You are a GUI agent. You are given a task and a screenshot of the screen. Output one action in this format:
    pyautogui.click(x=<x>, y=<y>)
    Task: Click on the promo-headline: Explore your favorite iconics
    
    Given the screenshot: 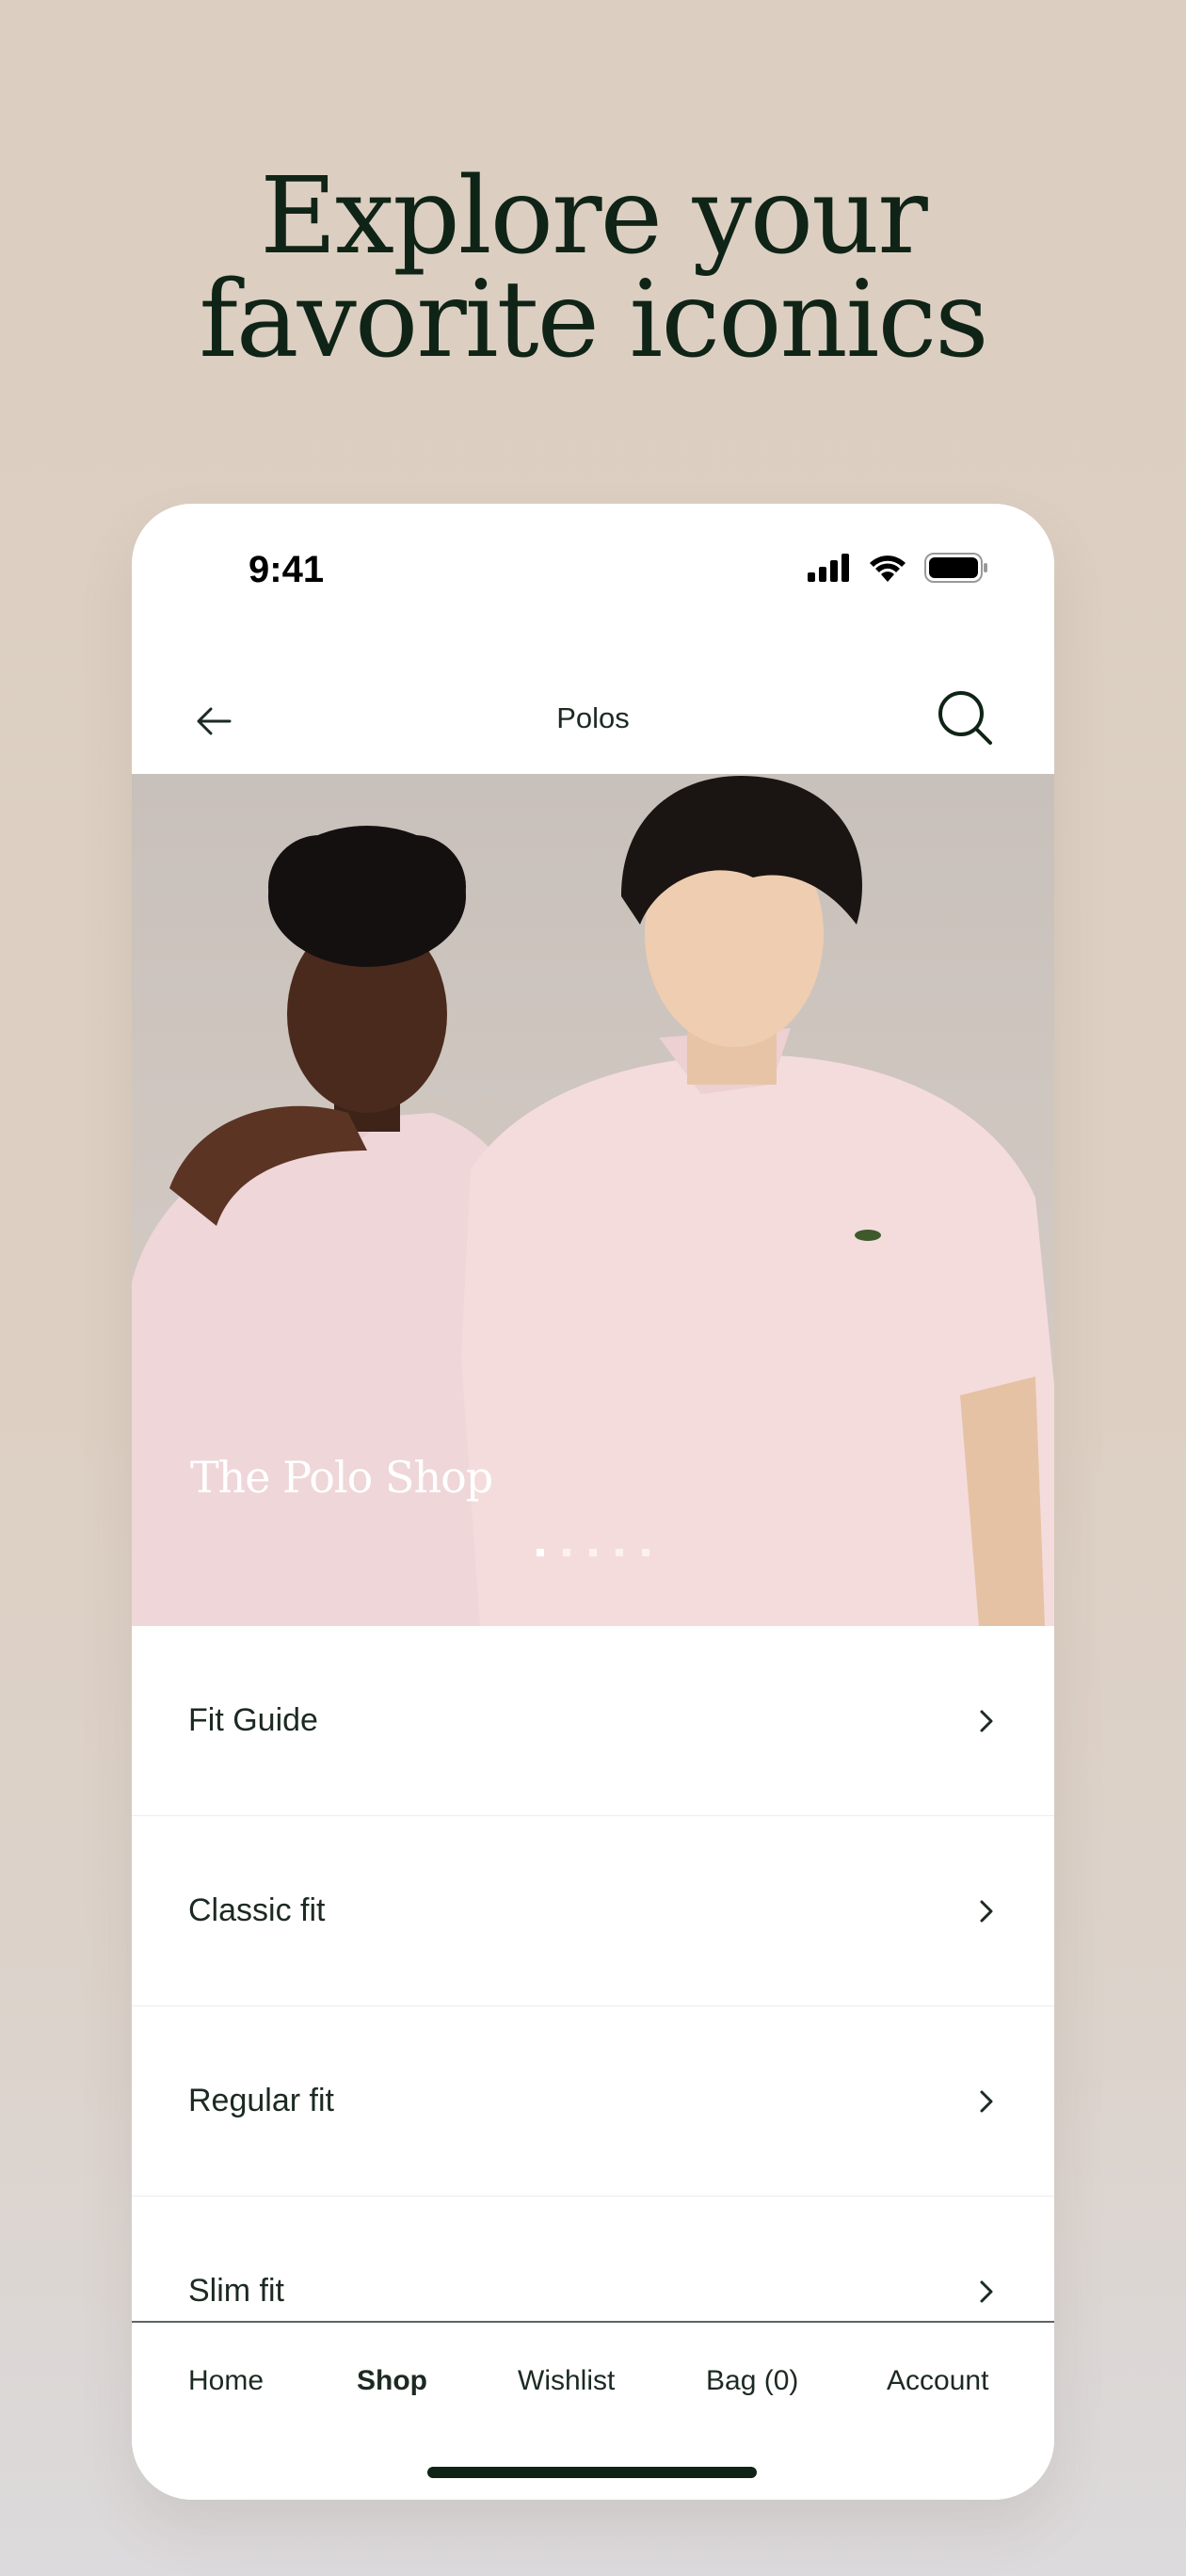 What is the action you would take?
    pyautogui.click(x=593, y=268)
    